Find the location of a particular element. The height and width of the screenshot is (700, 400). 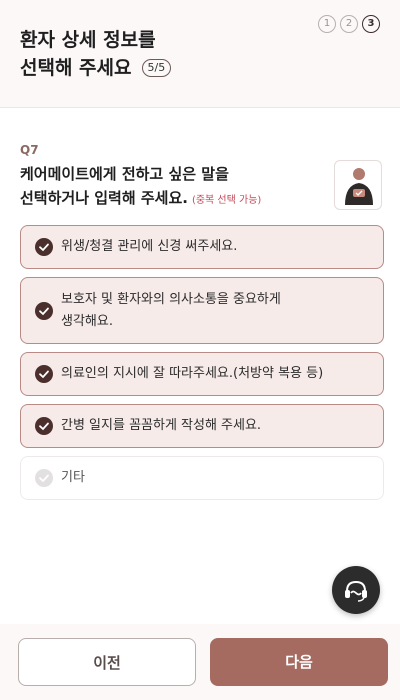

multi-select-hint: (중복 선택 가능) is located at coordinates (226, 200).